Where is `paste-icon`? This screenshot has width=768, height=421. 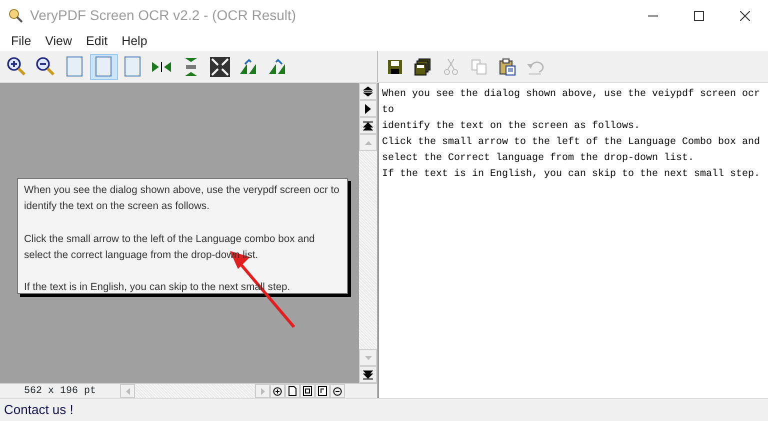 paste-icon is located at coordinates (507, 67).